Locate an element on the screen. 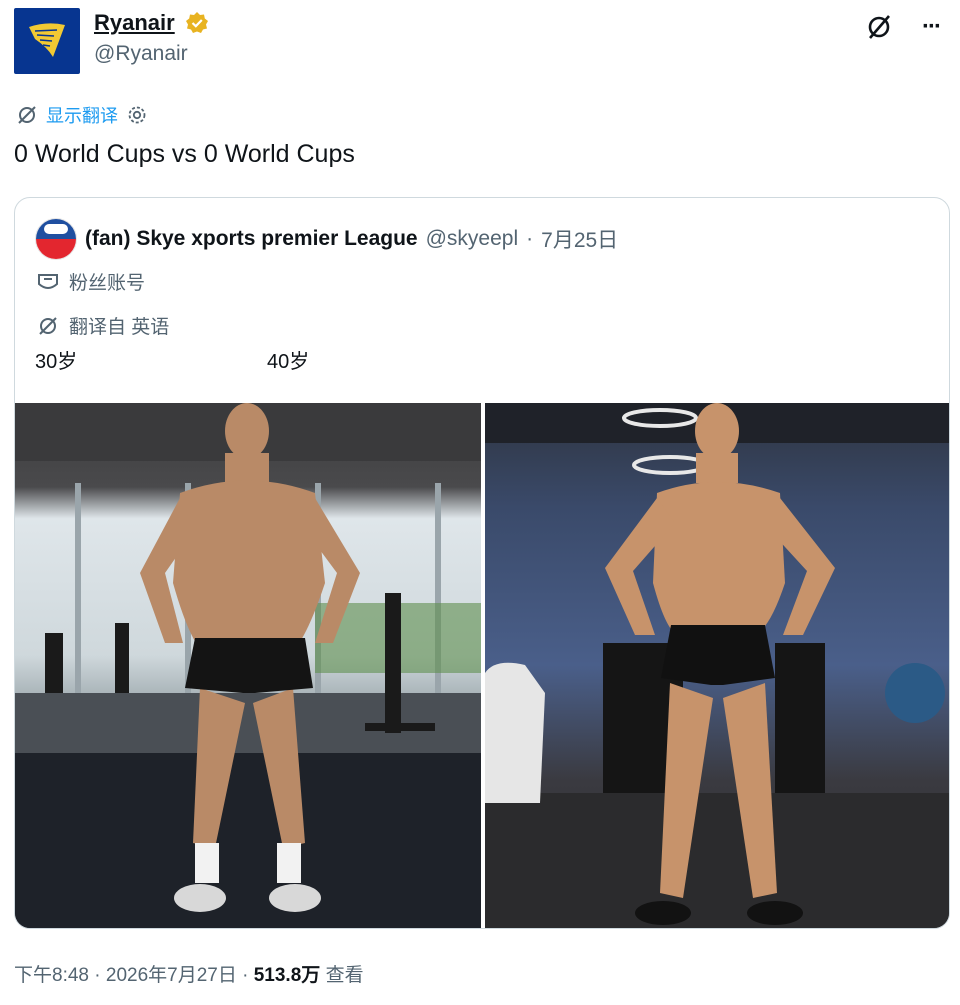  quoted-handle: @skyeepl is located at coordinates (472, 239).